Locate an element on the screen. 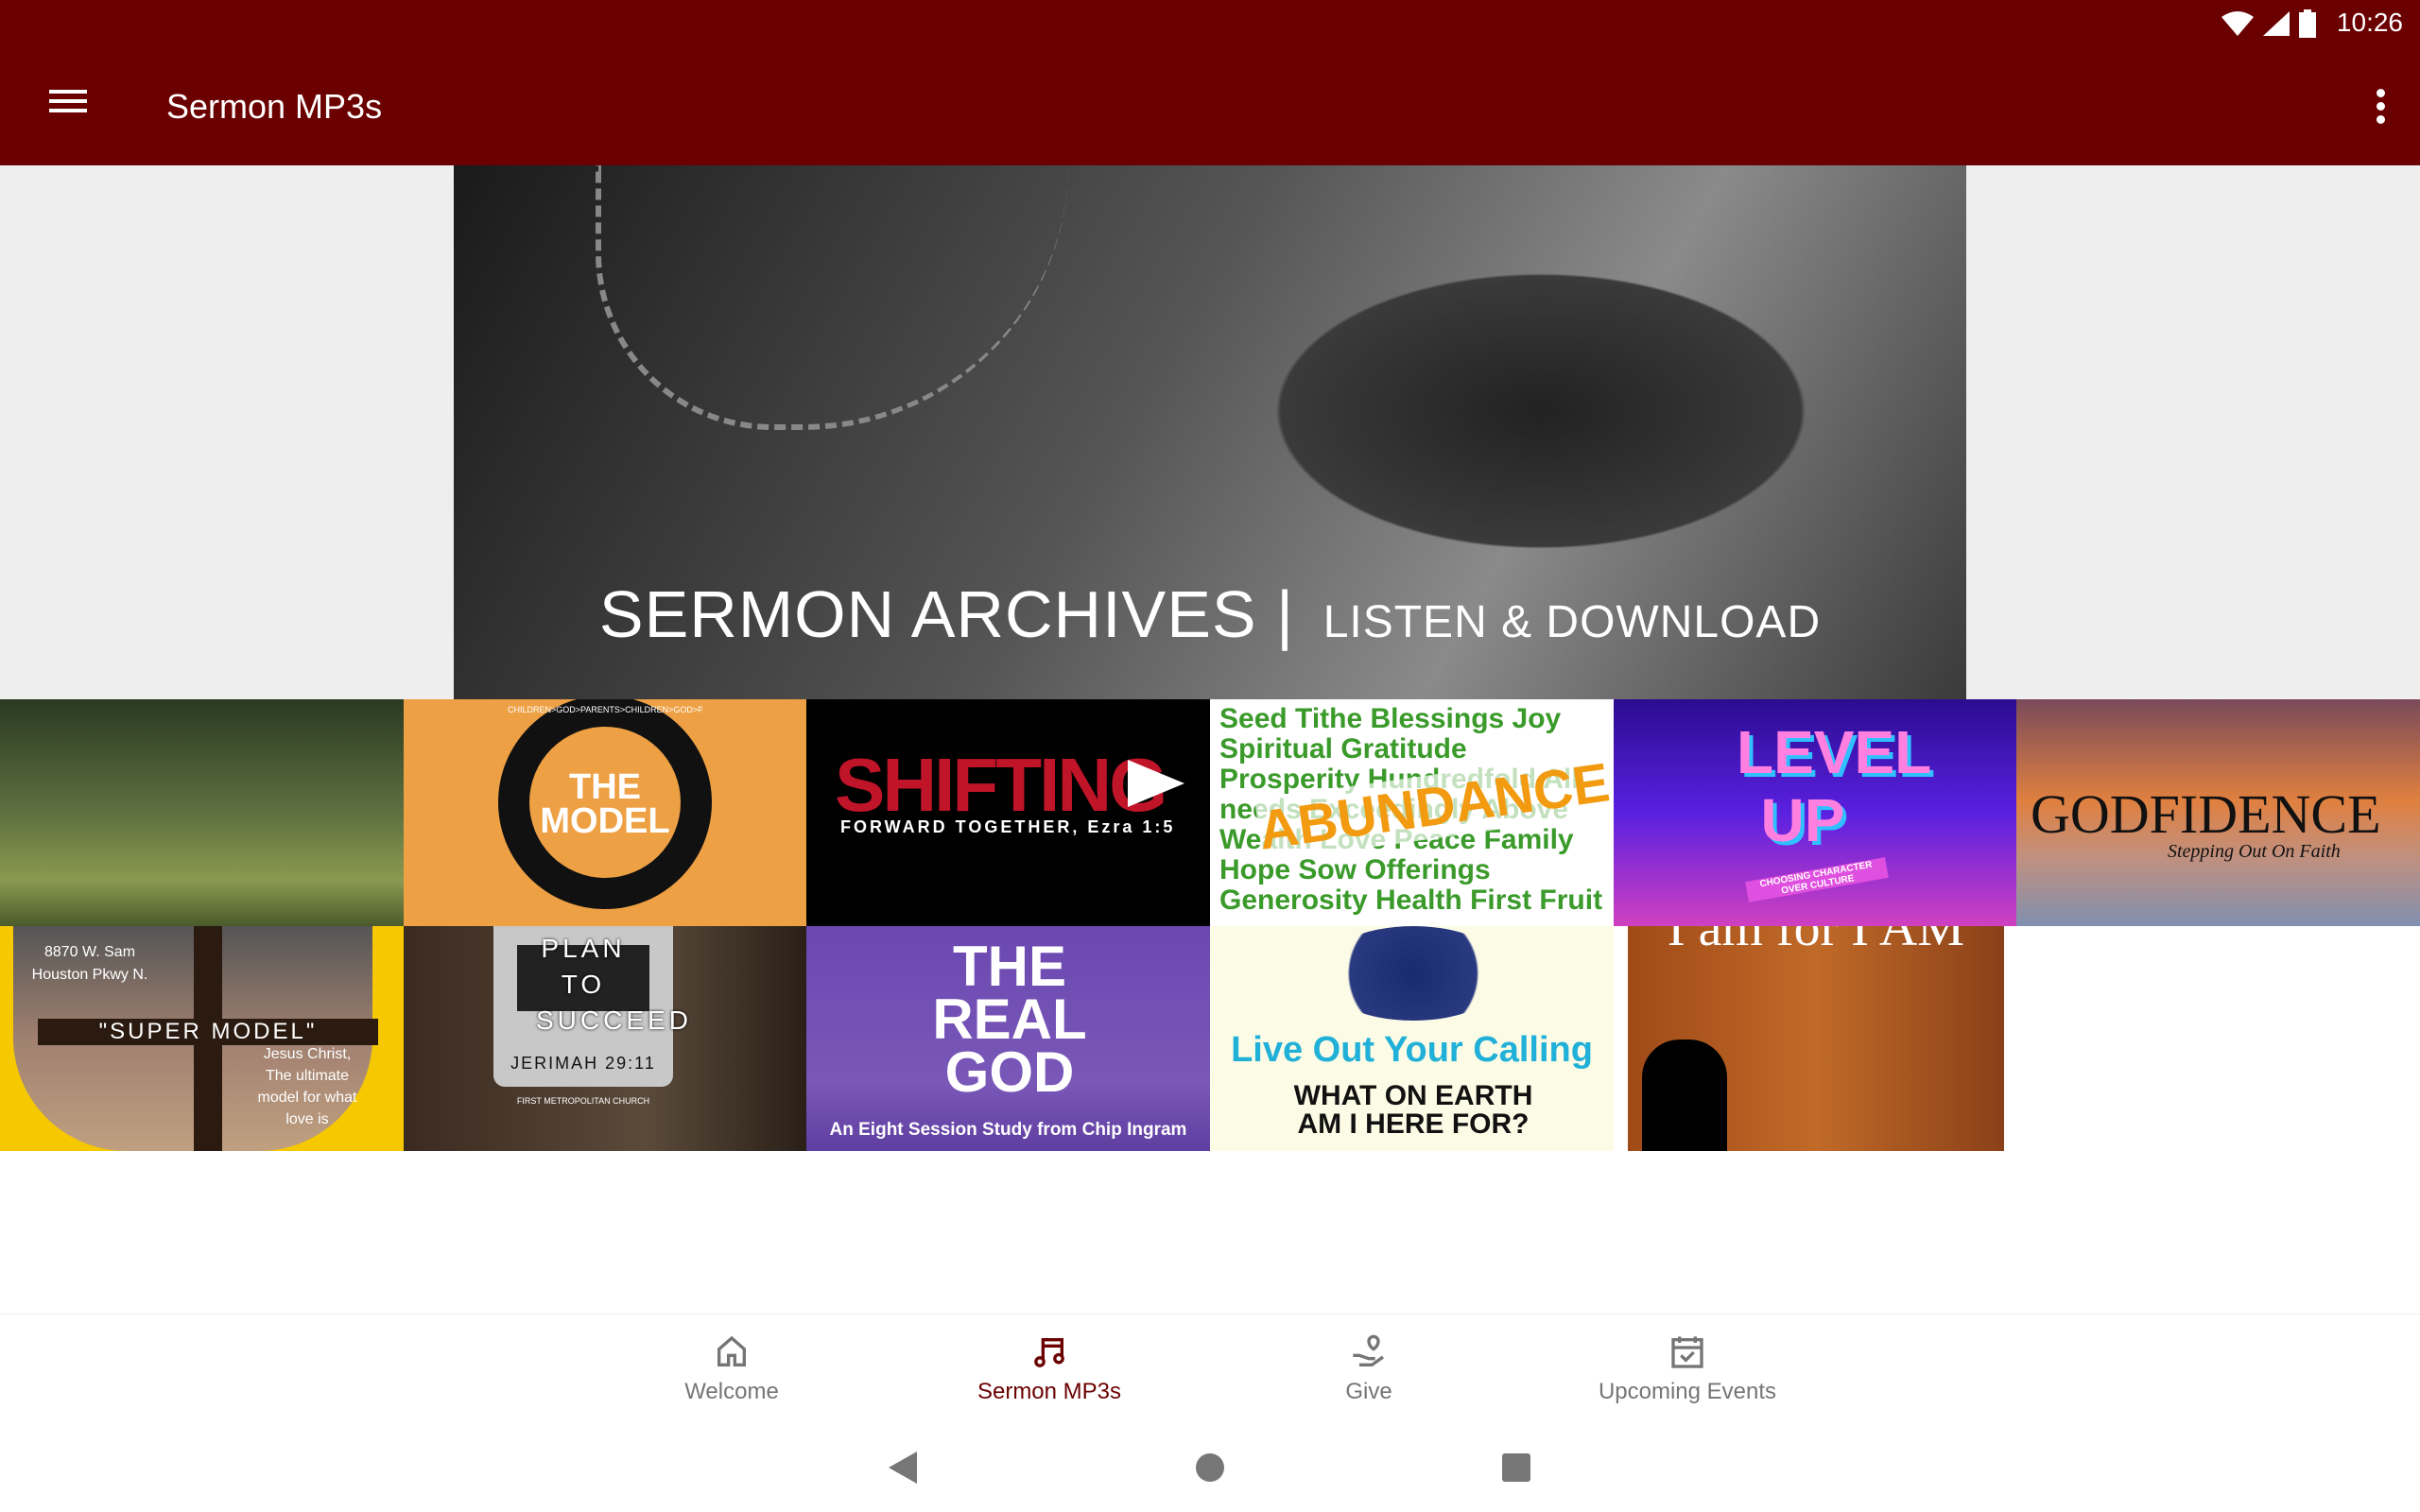 The image size is (2420, 1512). nav-sermon-mp3s: Sermon MP3s is located at coordinates (1049, 1369).